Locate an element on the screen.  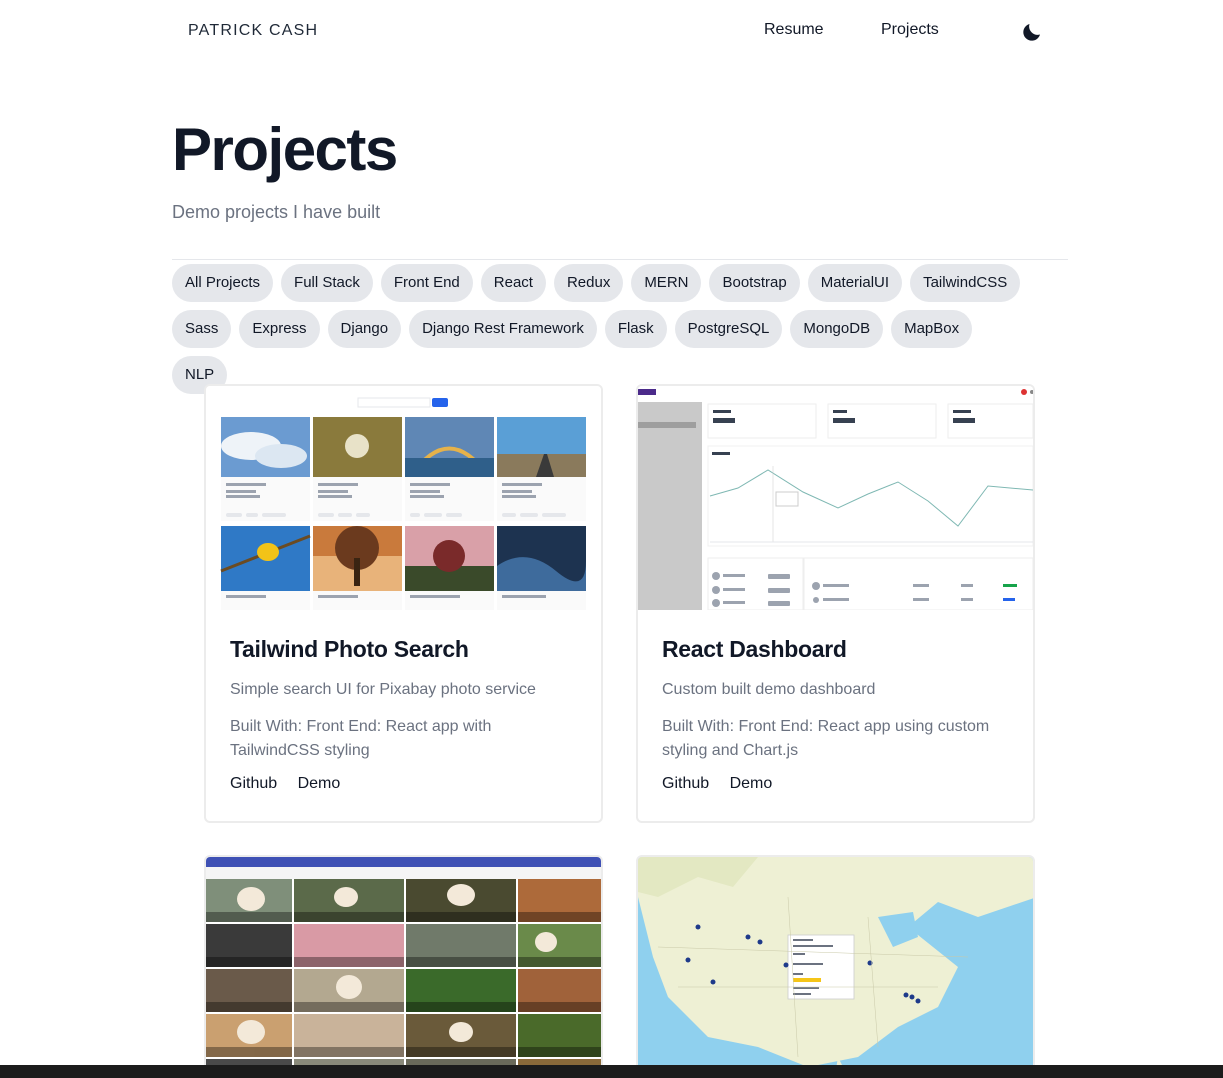
filter-tag: Bootstrap is located at coordinates (754, 283).